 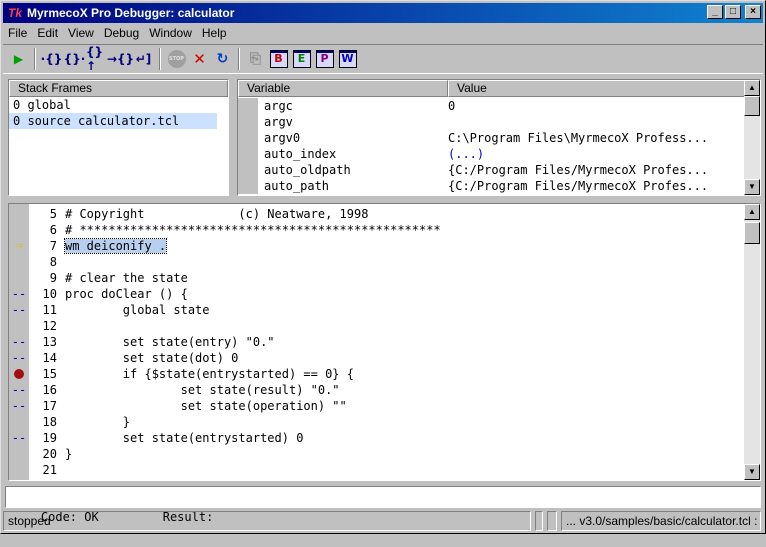 I want to click on stop-button: STOP, so click(x=176, y=59).